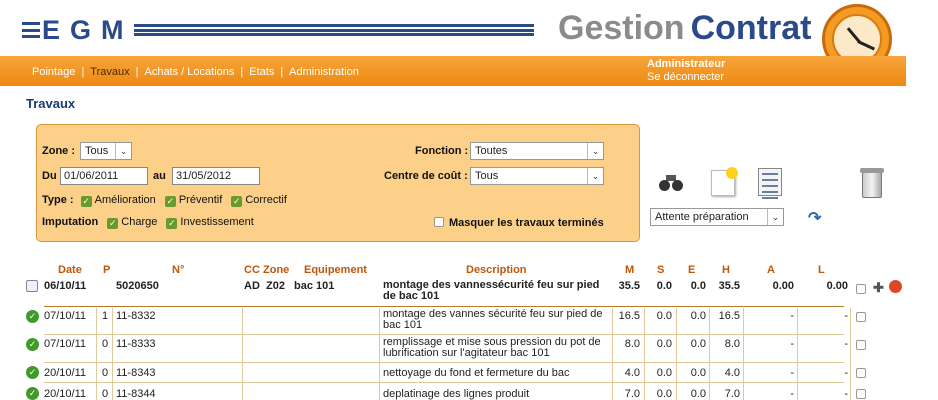 The width and height of the screenshot is (938, 400). Describe the element at coordinates (275, 286) in the screenshot. I see `summary-zone: Z02` at that location.